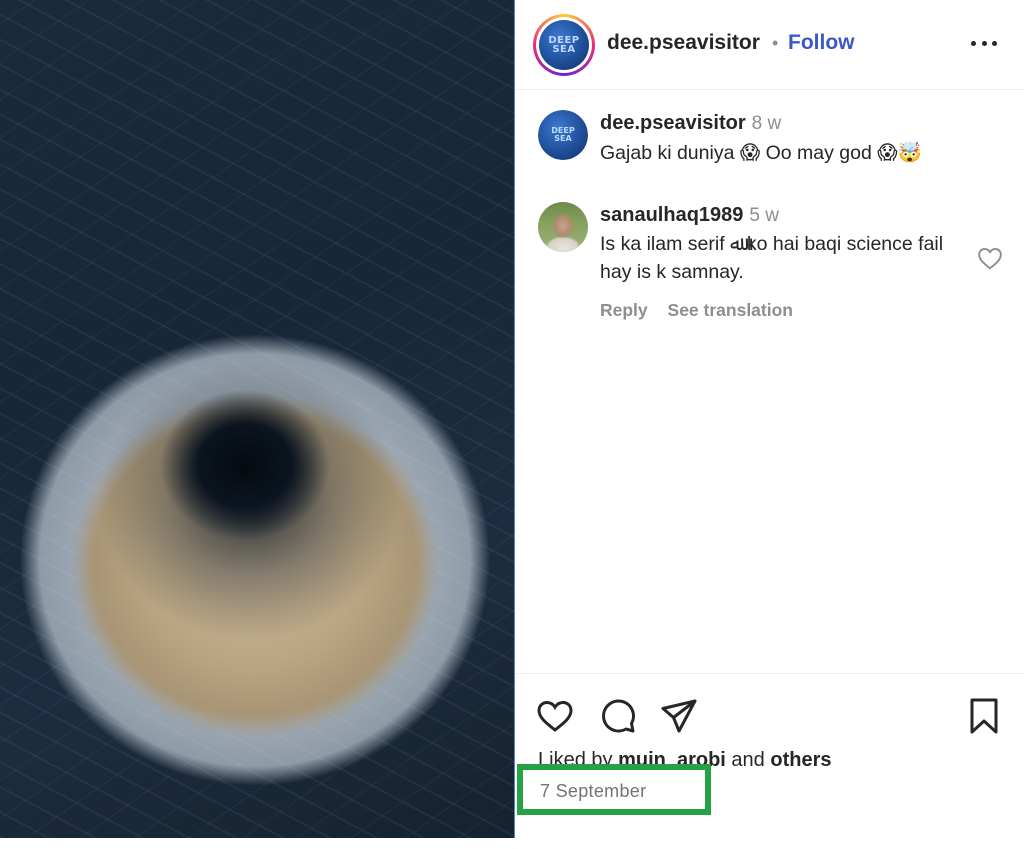 The width and height of the screenshot is (1024, 849). I want to click on reply-button: Reply, so click(624, 310).